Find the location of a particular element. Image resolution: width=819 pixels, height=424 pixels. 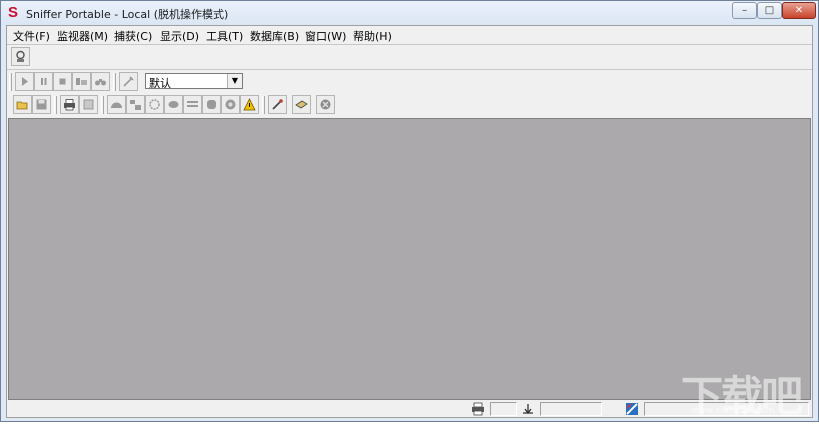

menu-monitor: 监视器(M) is located at coordinates (82, 36).